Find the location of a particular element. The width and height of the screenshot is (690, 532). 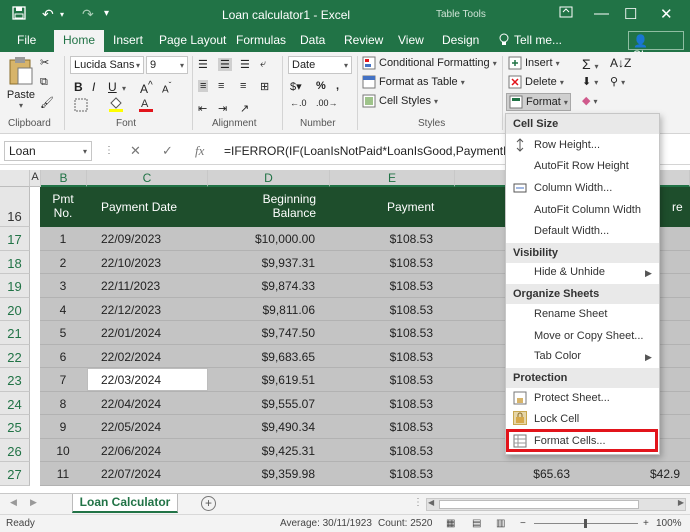

cell-pmt-no: 3 is located at coordinates (63, 286).